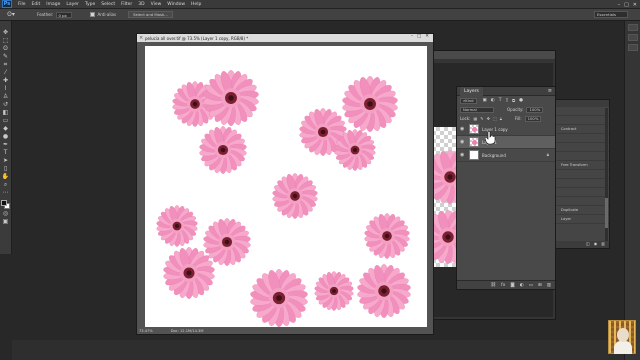  What do you see at coordinates (6, 213) in the screenshot?
I see `quick-mask-icon: ◎` at bounding box center [6, 213].